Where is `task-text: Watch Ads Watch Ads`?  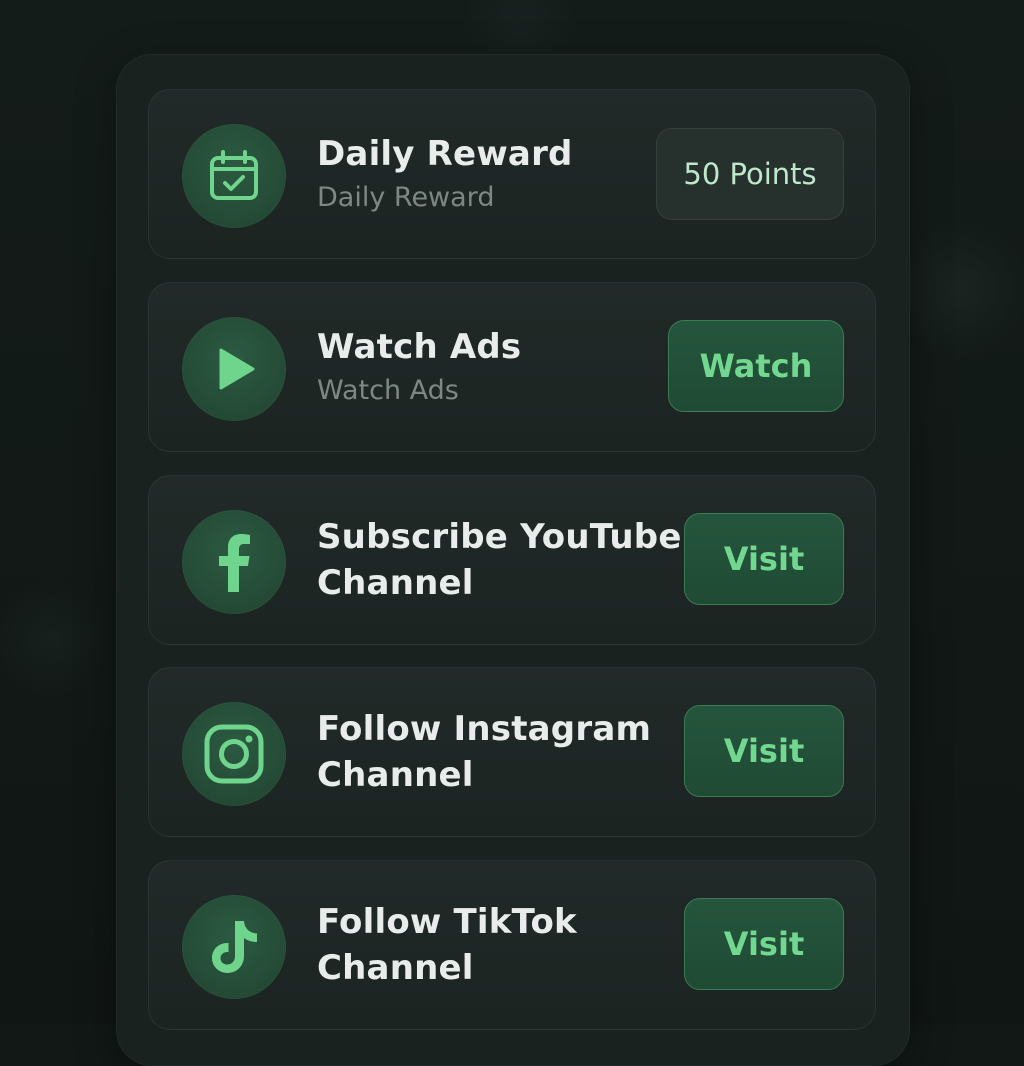
task-text: Watch Ads Watch Ads is located at coordinates (419, 367).